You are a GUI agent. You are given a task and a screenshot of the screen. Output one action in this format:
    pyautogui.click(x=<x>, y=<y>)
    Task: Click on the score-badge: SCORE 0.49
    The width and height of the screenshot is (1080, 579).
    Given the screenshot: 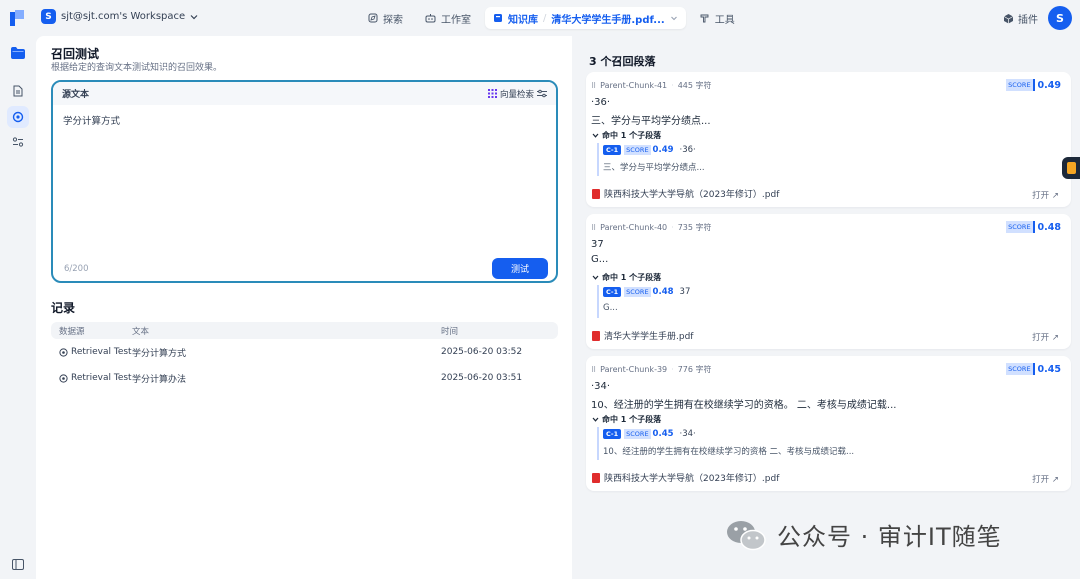 What is the action you would take?
    pyautogui.click(x=1033, y=85)
    